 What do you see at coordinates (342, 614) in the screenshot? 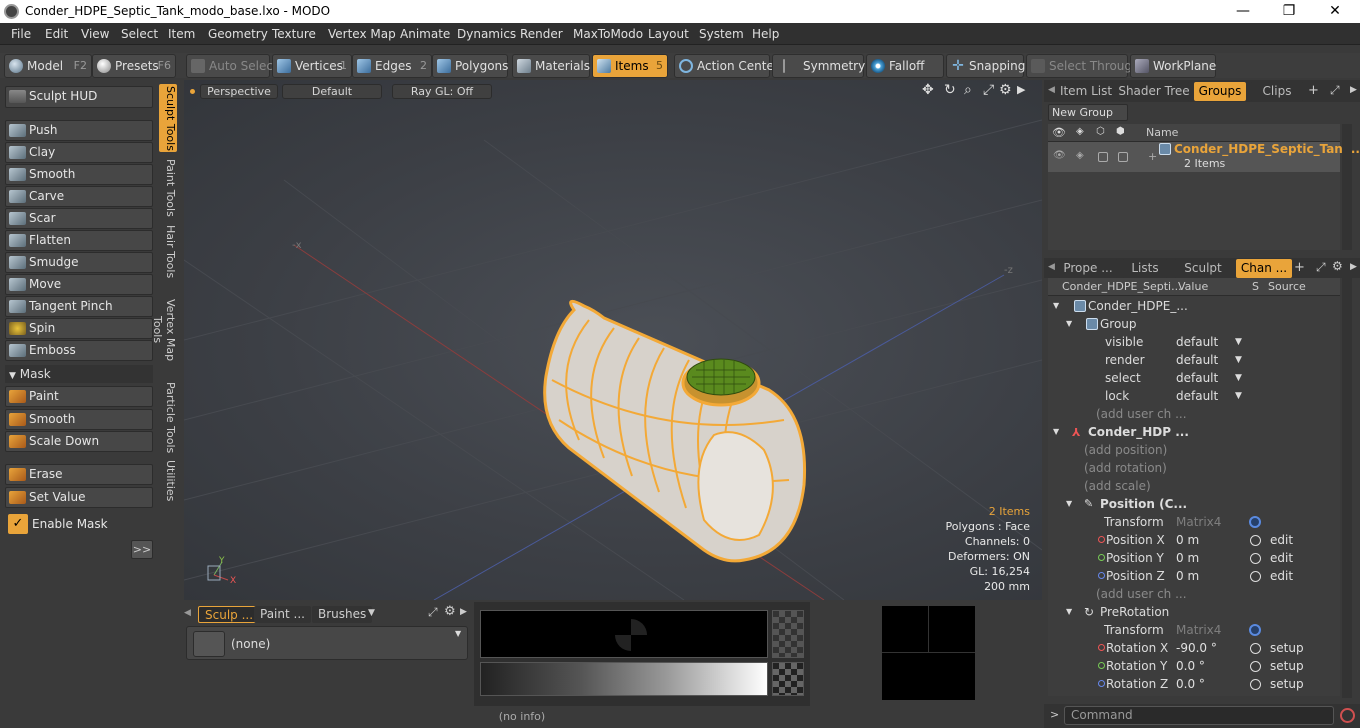
I see `tab-brushes: Brushes` at bounding box center [342, 614].